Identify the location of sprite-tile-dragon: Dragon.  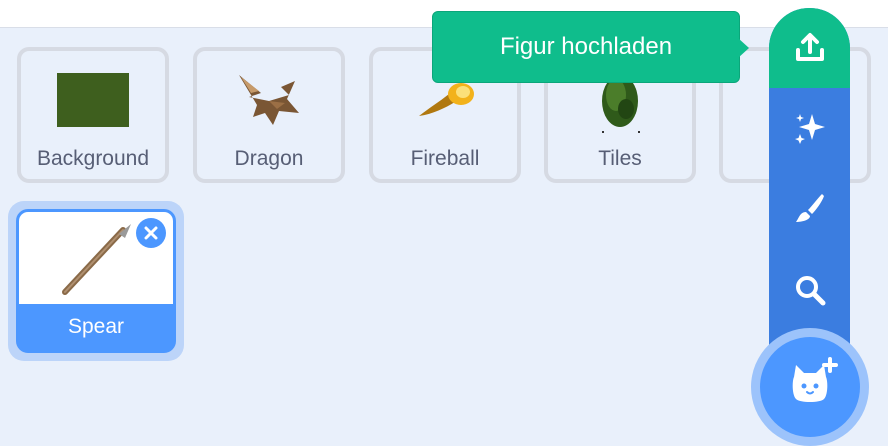
(269, 115).